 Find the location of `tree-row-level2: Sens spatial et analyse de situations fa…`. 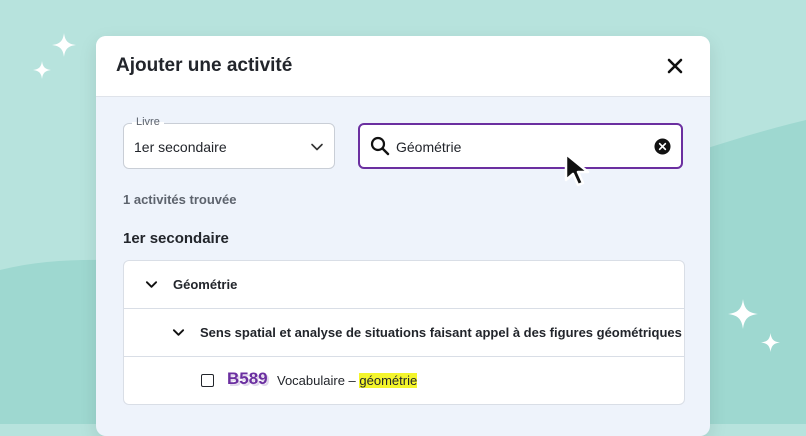

tree-row-level2: Sens spatial et analyse de situations fa… is located at coordinates (404, 333).